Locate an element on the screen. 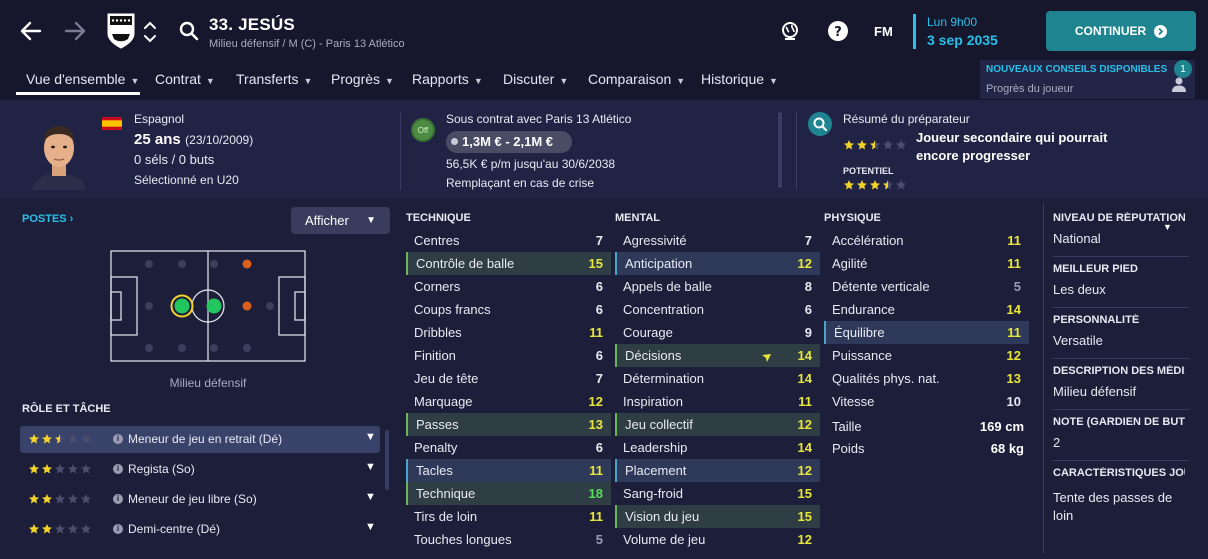 This screenshot has width=1208, height=559. attribute-name: Vitesse is located at coordinates (853, 401).